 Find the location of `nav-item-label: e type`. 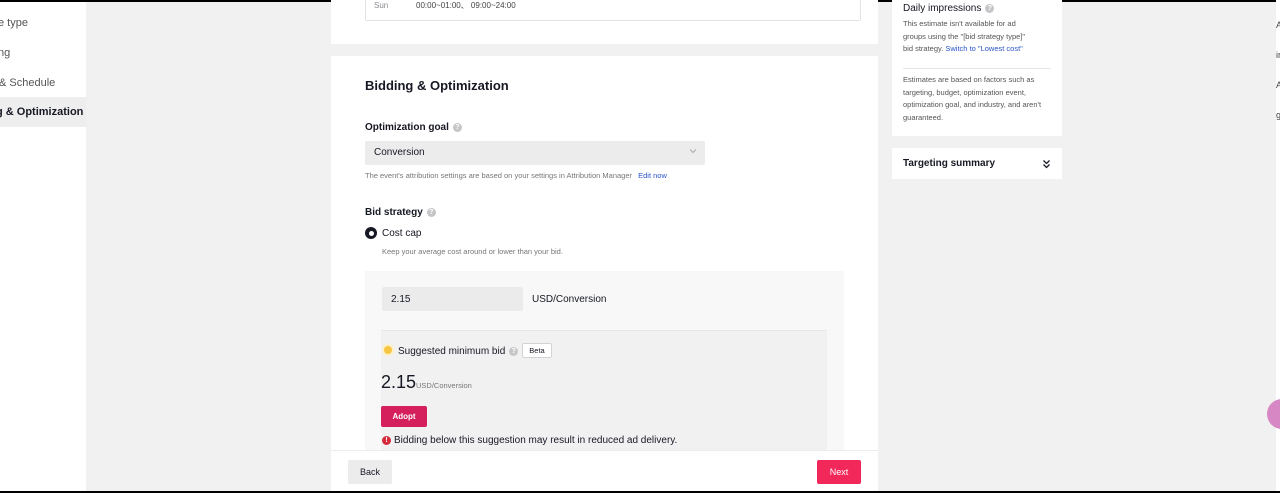

nav-item-label: e type is located at coordinates (14, 23).